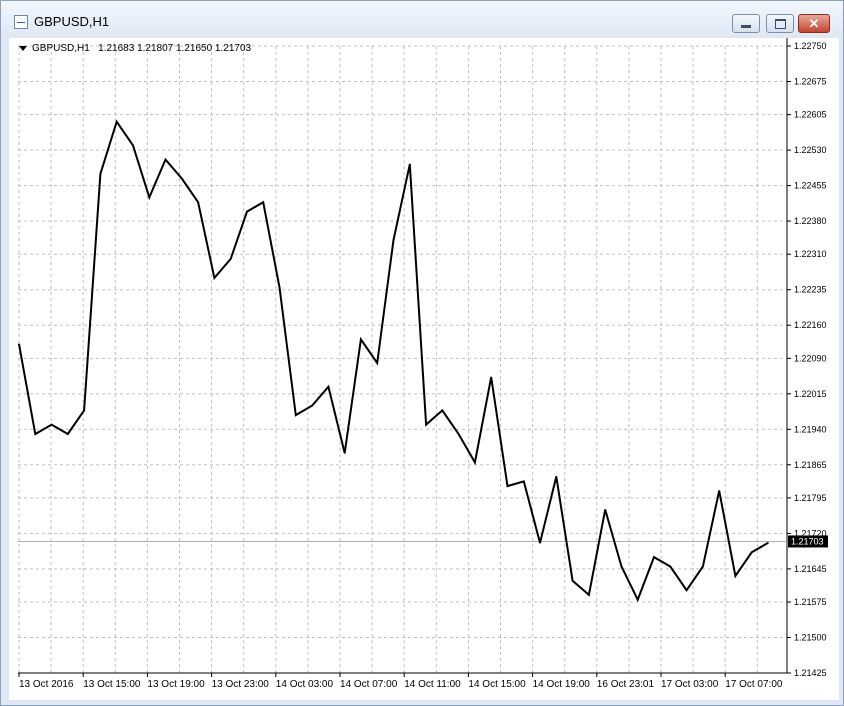  Describe the element at coordinates (176, 684) in the screenshot. I see `x-tick-label: 13 Oct 19:00` at that location.